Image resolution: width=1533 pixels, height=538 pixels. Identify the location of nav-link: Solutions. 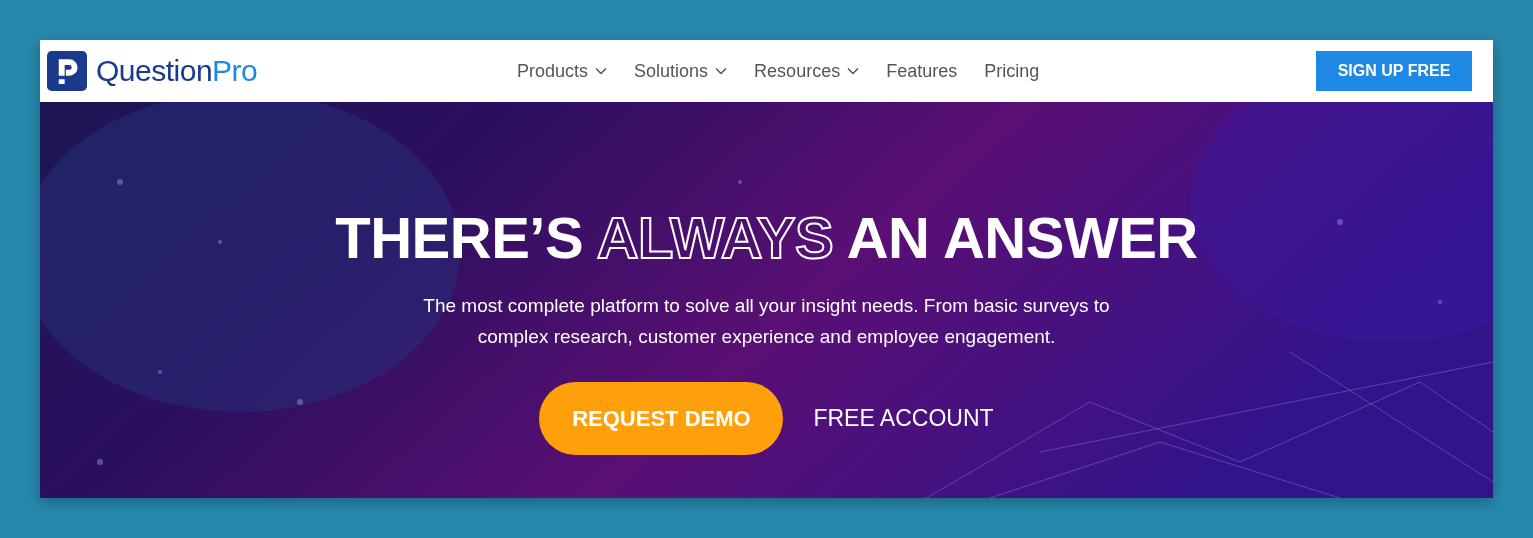
(681, 71).